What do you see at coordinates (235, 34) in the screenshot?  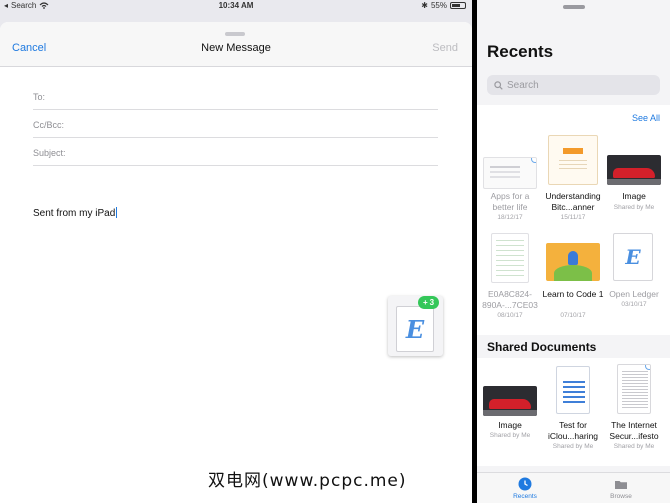 I see `sheet-grabber` at bounding box center [235, 34].